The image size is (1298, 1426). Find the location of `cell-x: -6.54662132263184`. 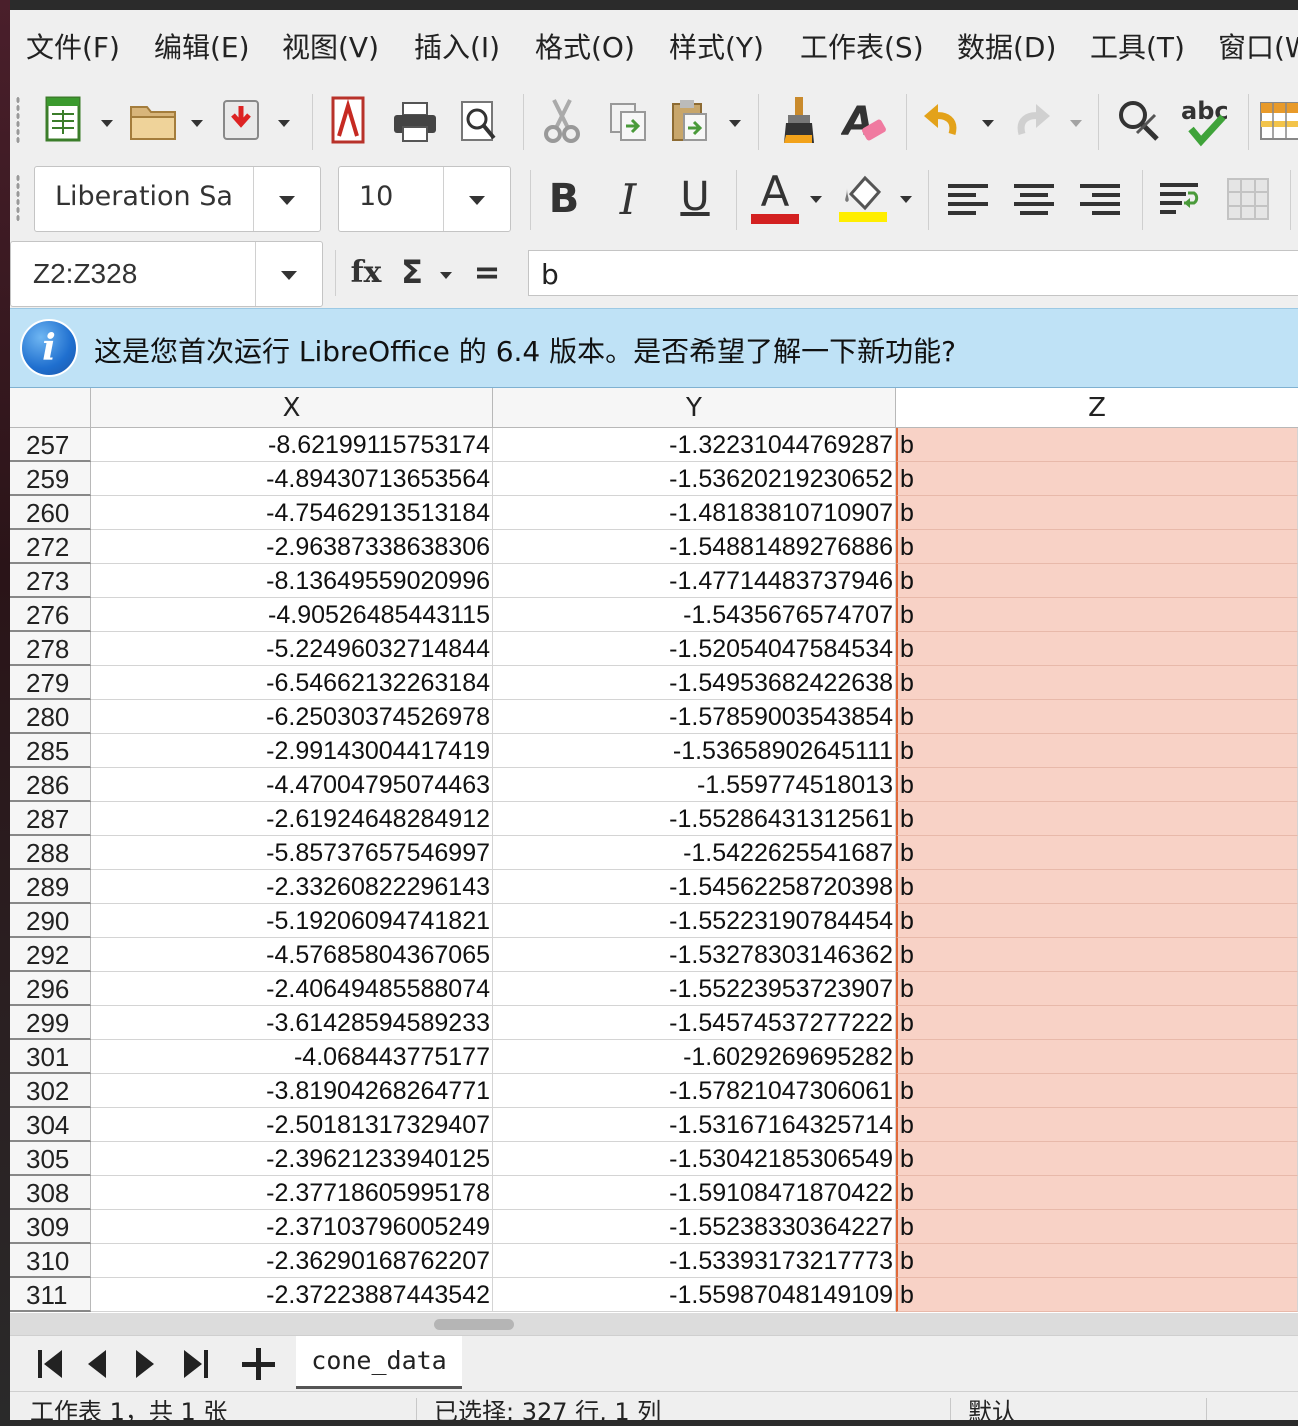

cell-x: -6.54662132263184 is located at coordinates (292, 683).